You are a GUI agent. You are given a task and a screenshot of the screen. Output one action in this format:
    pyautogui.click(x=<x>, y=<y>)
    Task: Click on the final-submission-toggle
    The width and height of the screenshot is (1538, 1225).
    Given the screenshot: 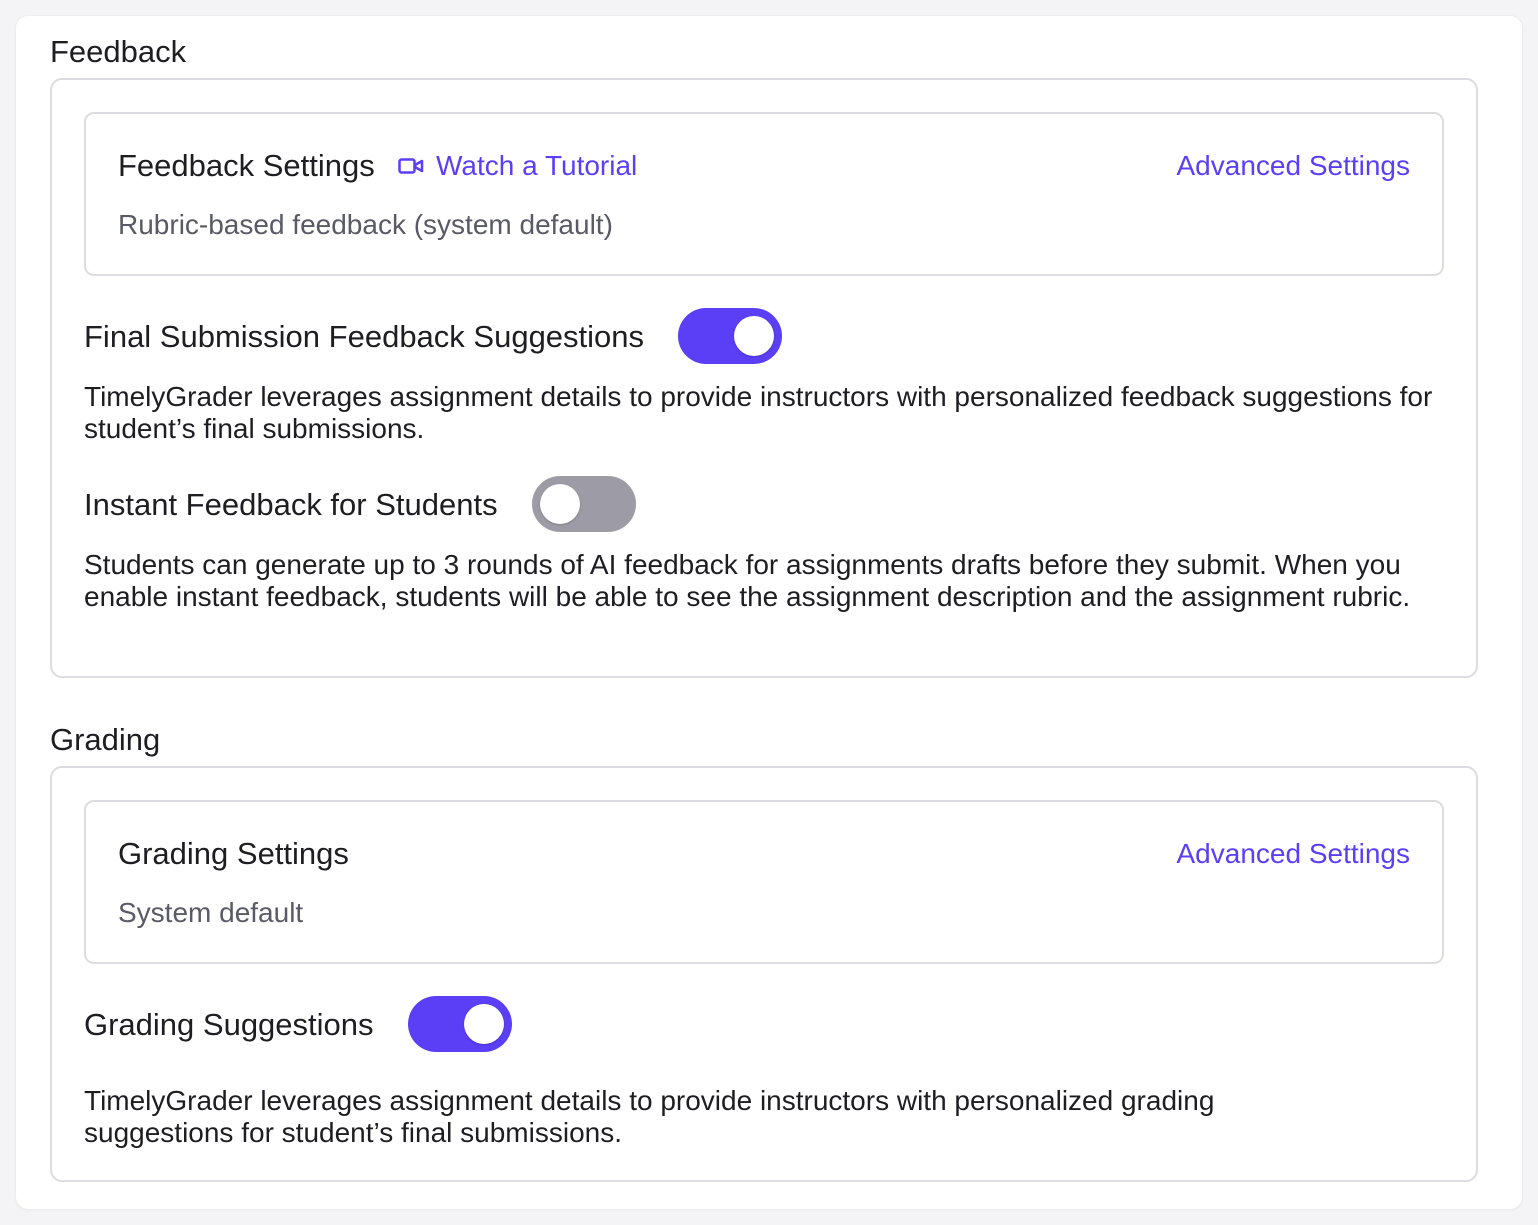 What is the action you would take?
    pyautogui.click(x=730, y=336)
    